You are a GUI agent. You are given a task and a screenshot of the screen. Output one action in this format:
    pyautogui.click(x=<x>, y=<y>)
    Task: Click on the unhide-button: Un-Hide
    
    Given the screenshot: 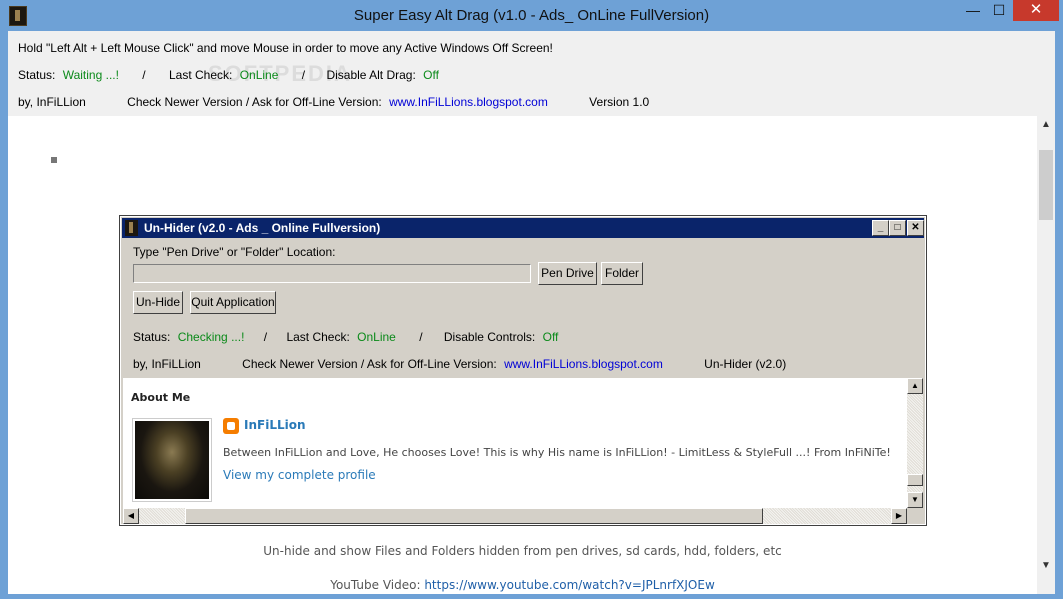 What is the action you would take?
    pyautogui.click(x=158, y=302)
    